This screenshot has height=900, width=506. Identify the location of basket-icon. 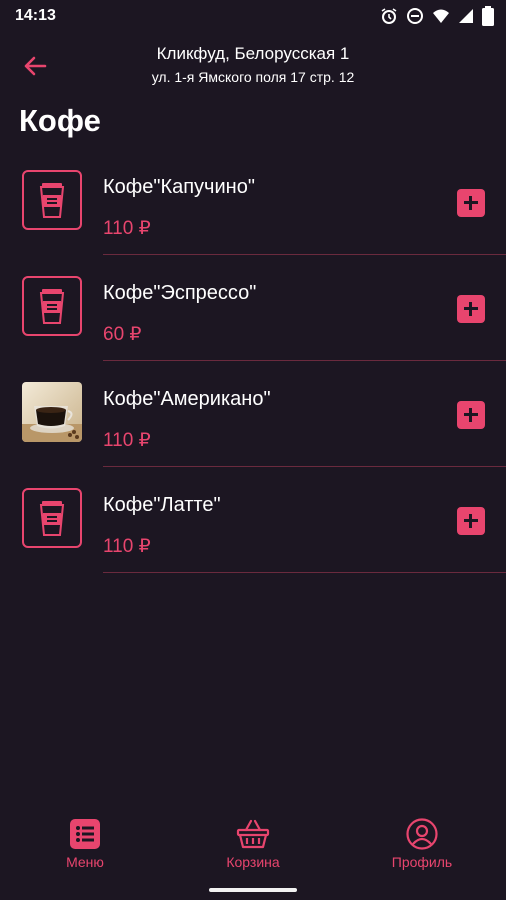
(253, 834).